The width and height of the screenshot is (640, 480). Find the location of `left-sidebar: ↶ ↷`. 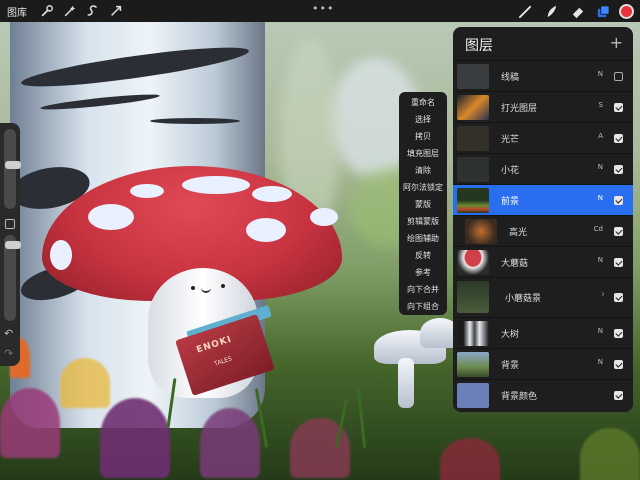

left-sidebar: ↶ ↷ is located at coordinates (10, 244).